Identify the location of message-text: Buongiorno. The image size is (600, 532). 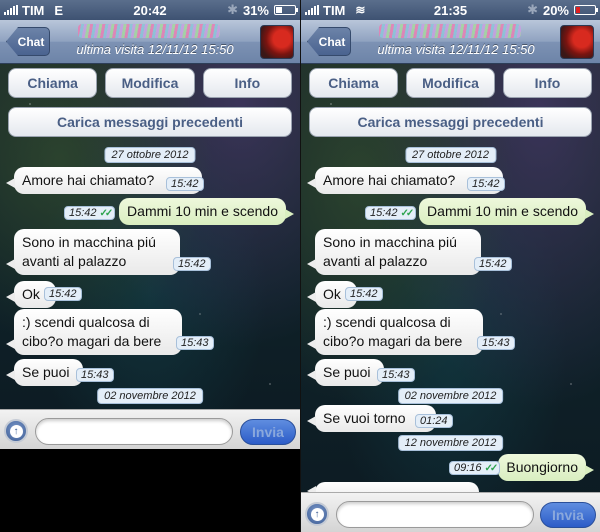
(542, 467).